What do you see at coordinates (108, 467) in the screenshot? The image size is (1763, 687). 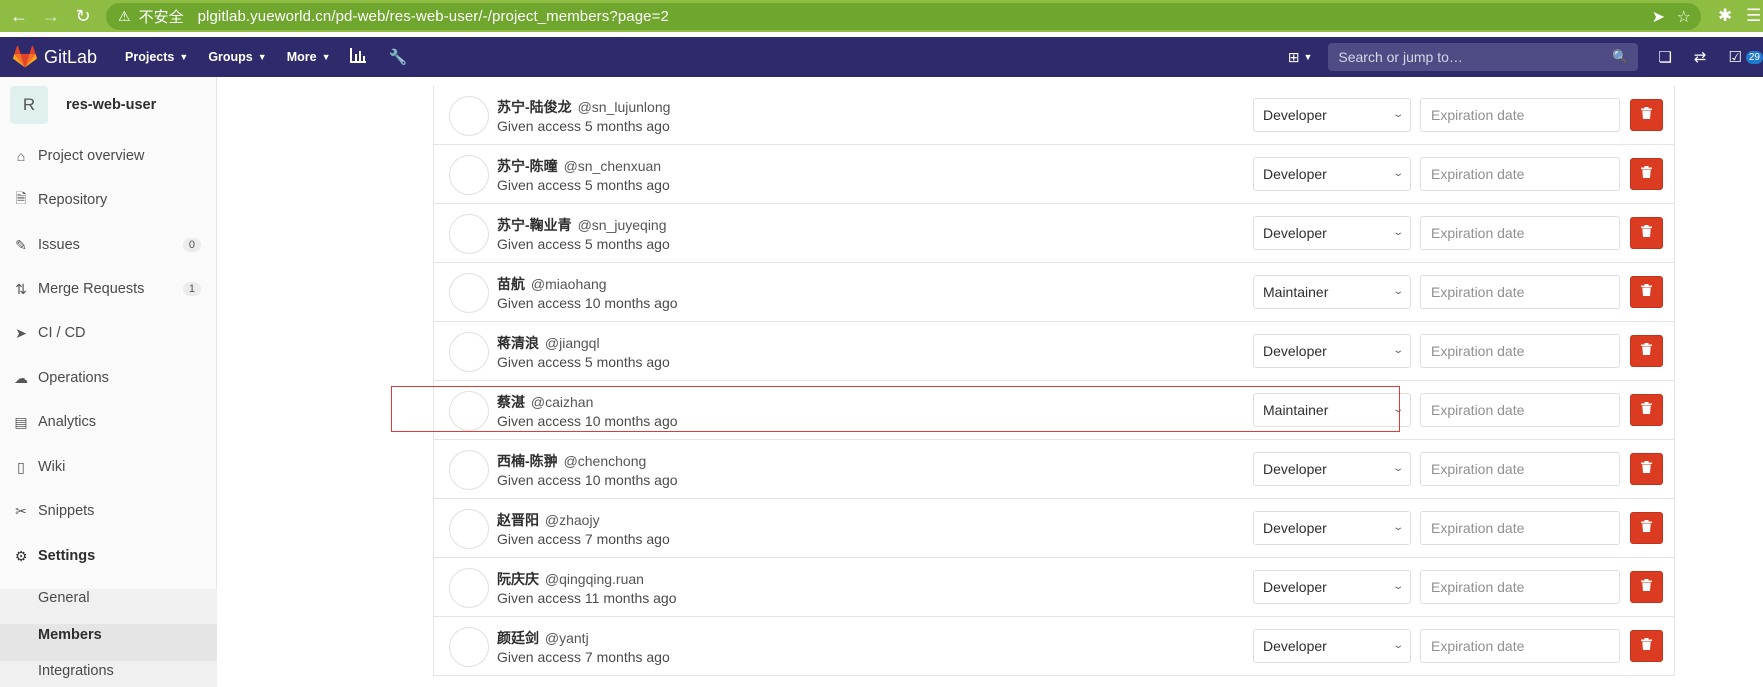 I see `sidebar-item-wiki: ▯ Wiki` at bounding box center [108, 467].